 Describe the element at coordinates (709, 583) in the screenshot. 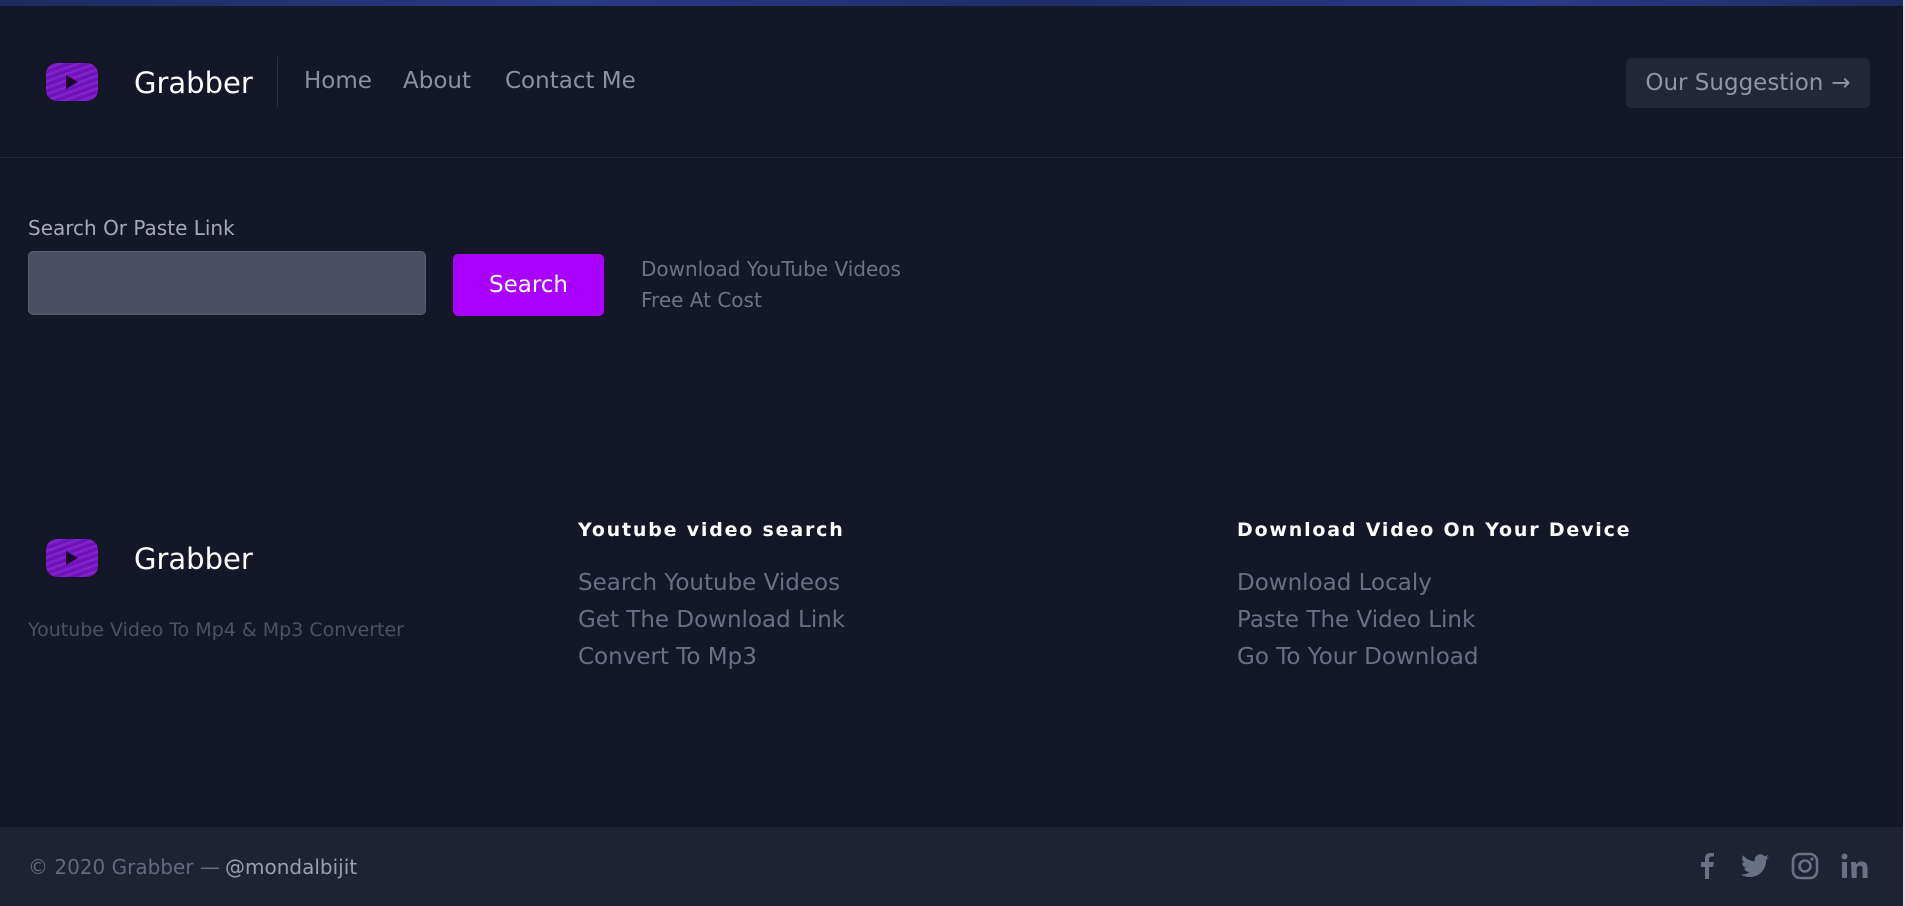

I see `footer-link: Search Youtube Videos` at that location.